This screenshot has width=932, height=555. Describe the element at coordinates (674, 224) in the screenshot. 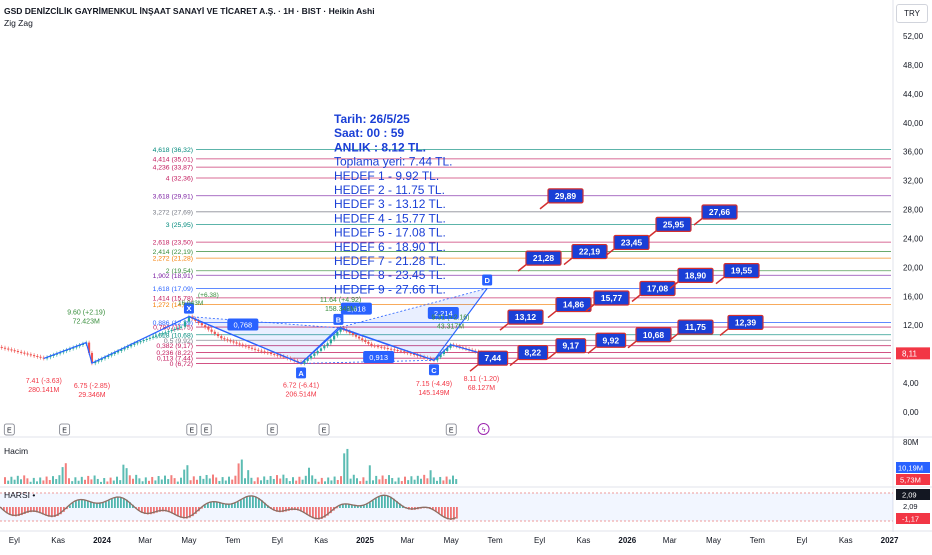

I see `target-label: 25,95` at that location.